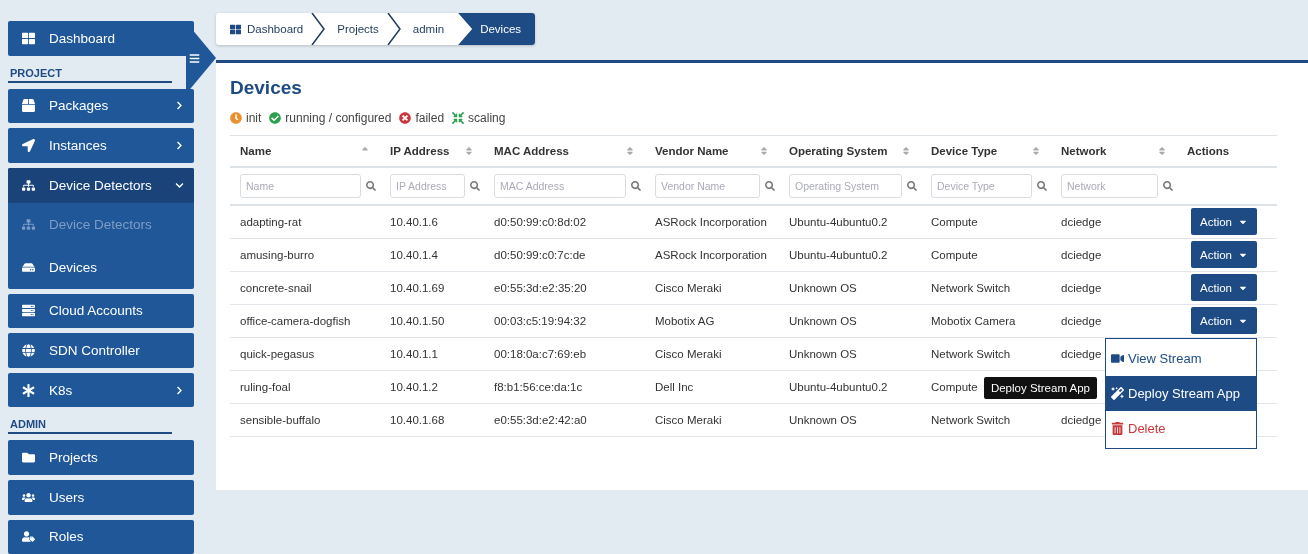  Describe the element at coordinates (1117, 393) in the screenshot. I see `magic-wand-icon` at that location.